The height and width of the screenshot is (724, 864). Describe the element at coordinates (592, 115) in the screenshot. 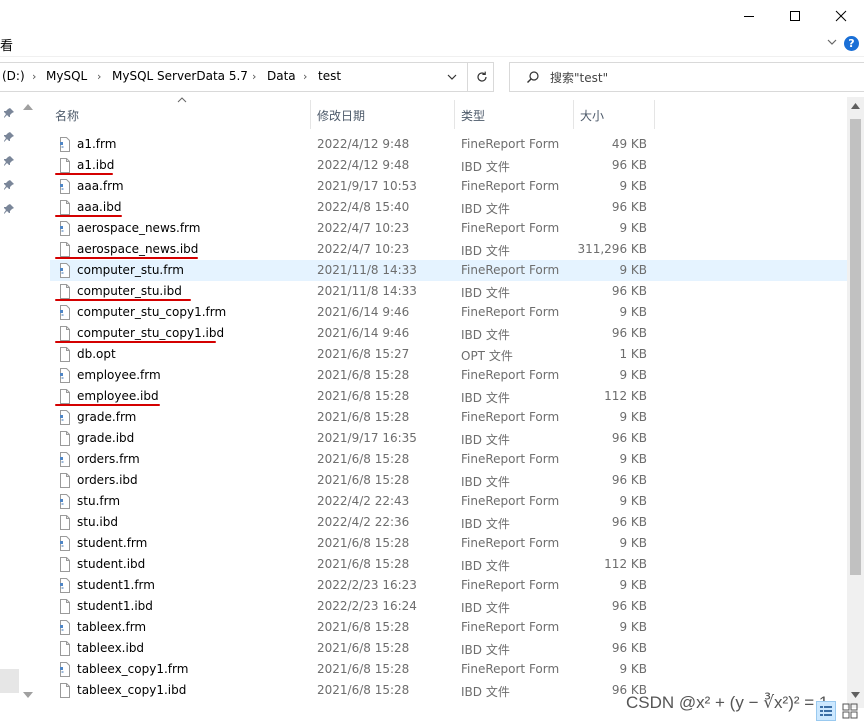

I see `column-size: 大小` at that location.